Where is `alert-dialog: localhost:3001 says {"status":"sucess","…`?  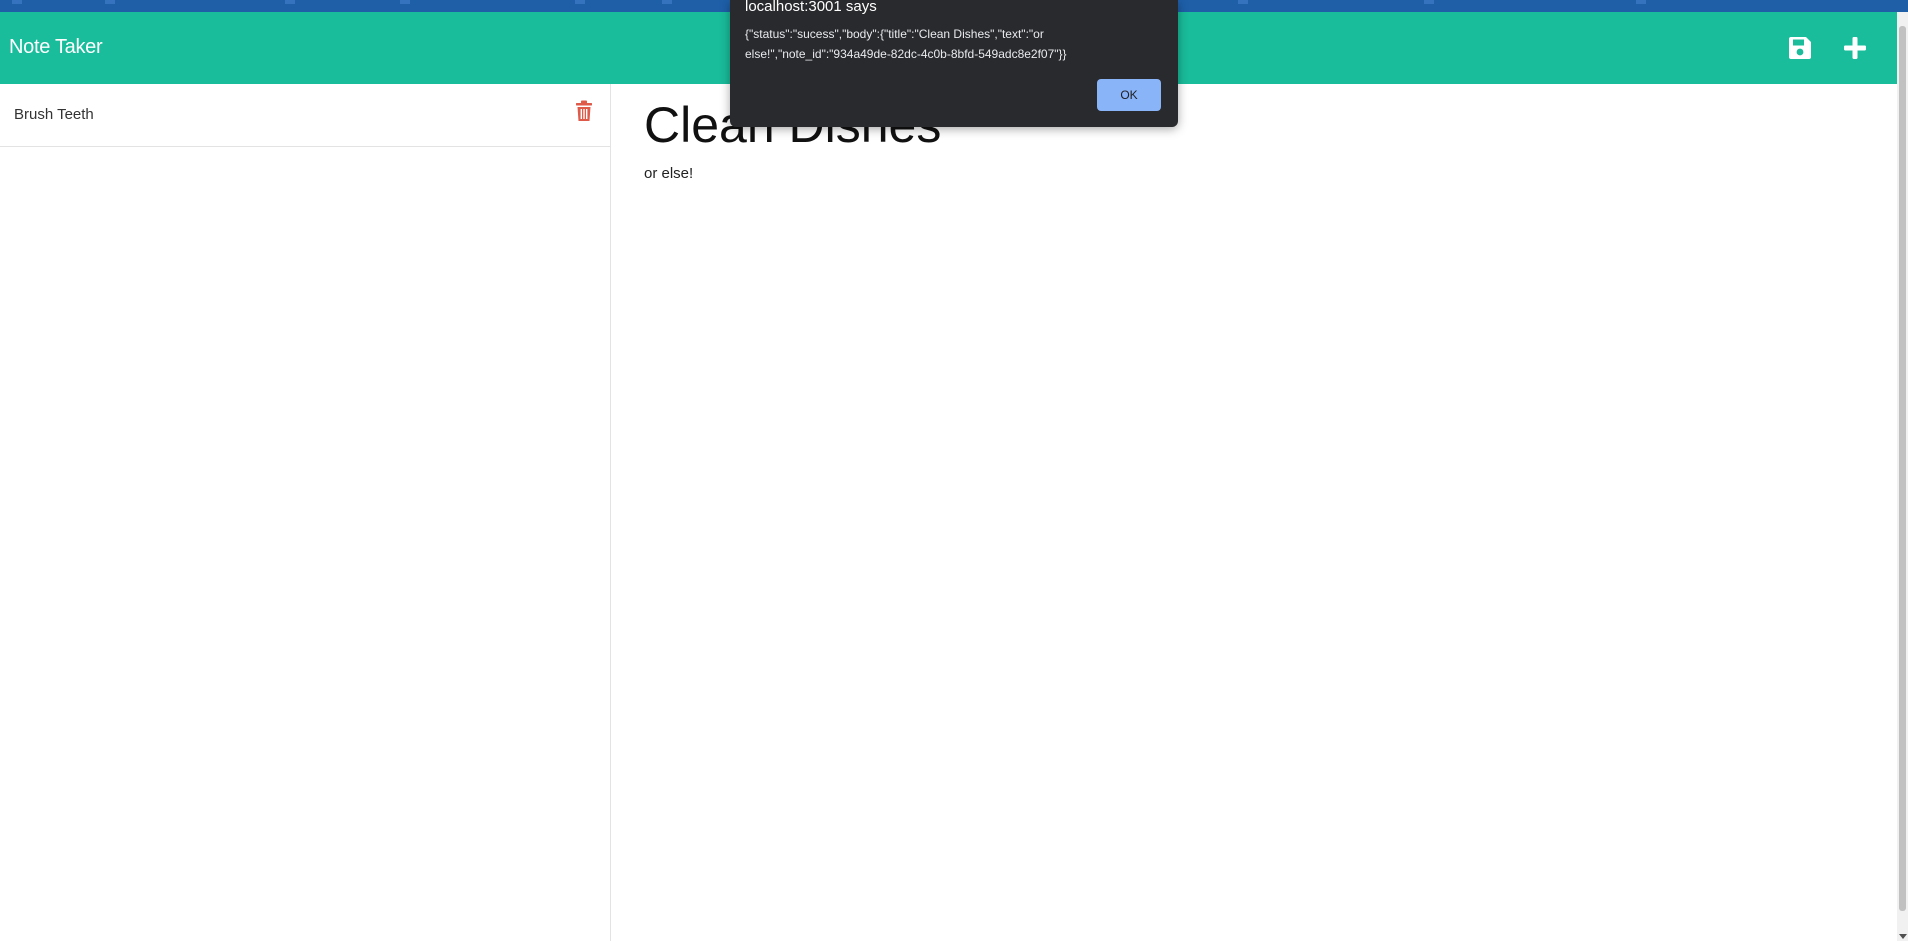 alert-dialog: localhost:3001 says {"status":"sucess","… is located at coordinates (954, 63).